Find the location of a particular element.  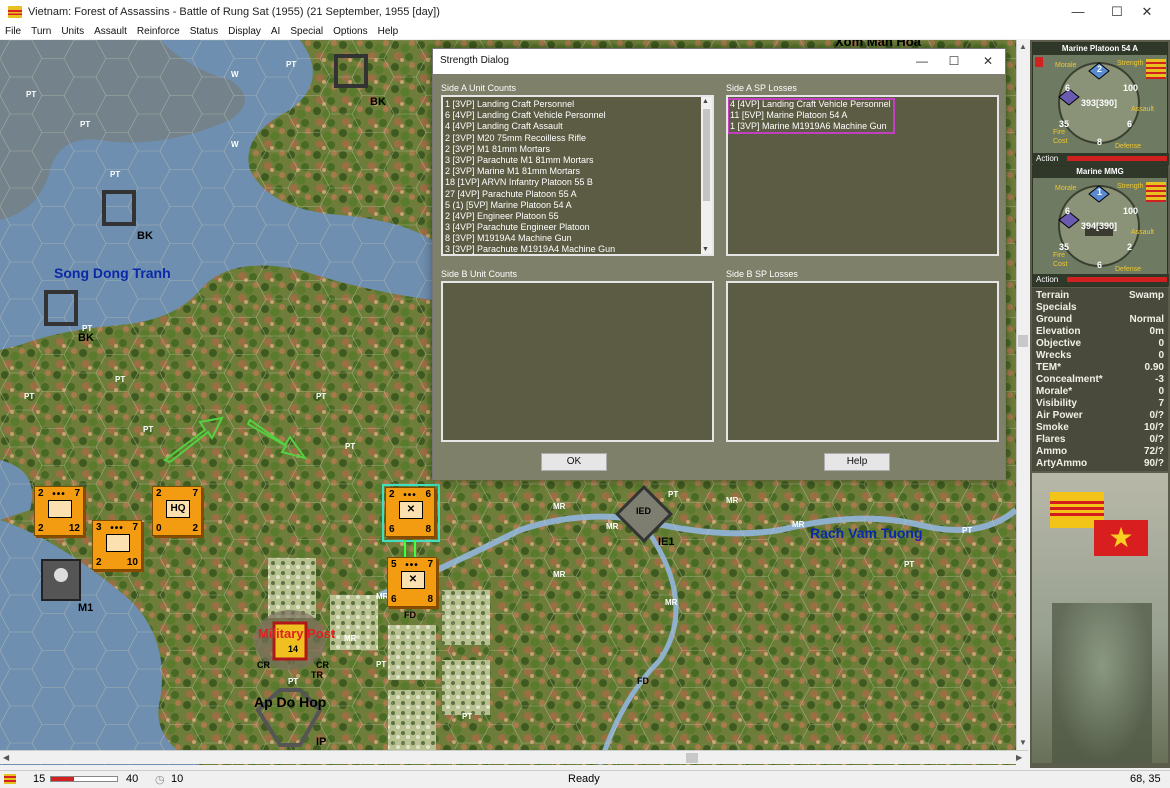

counter-bottom-left: 2 is located at coordinates (41, 528).